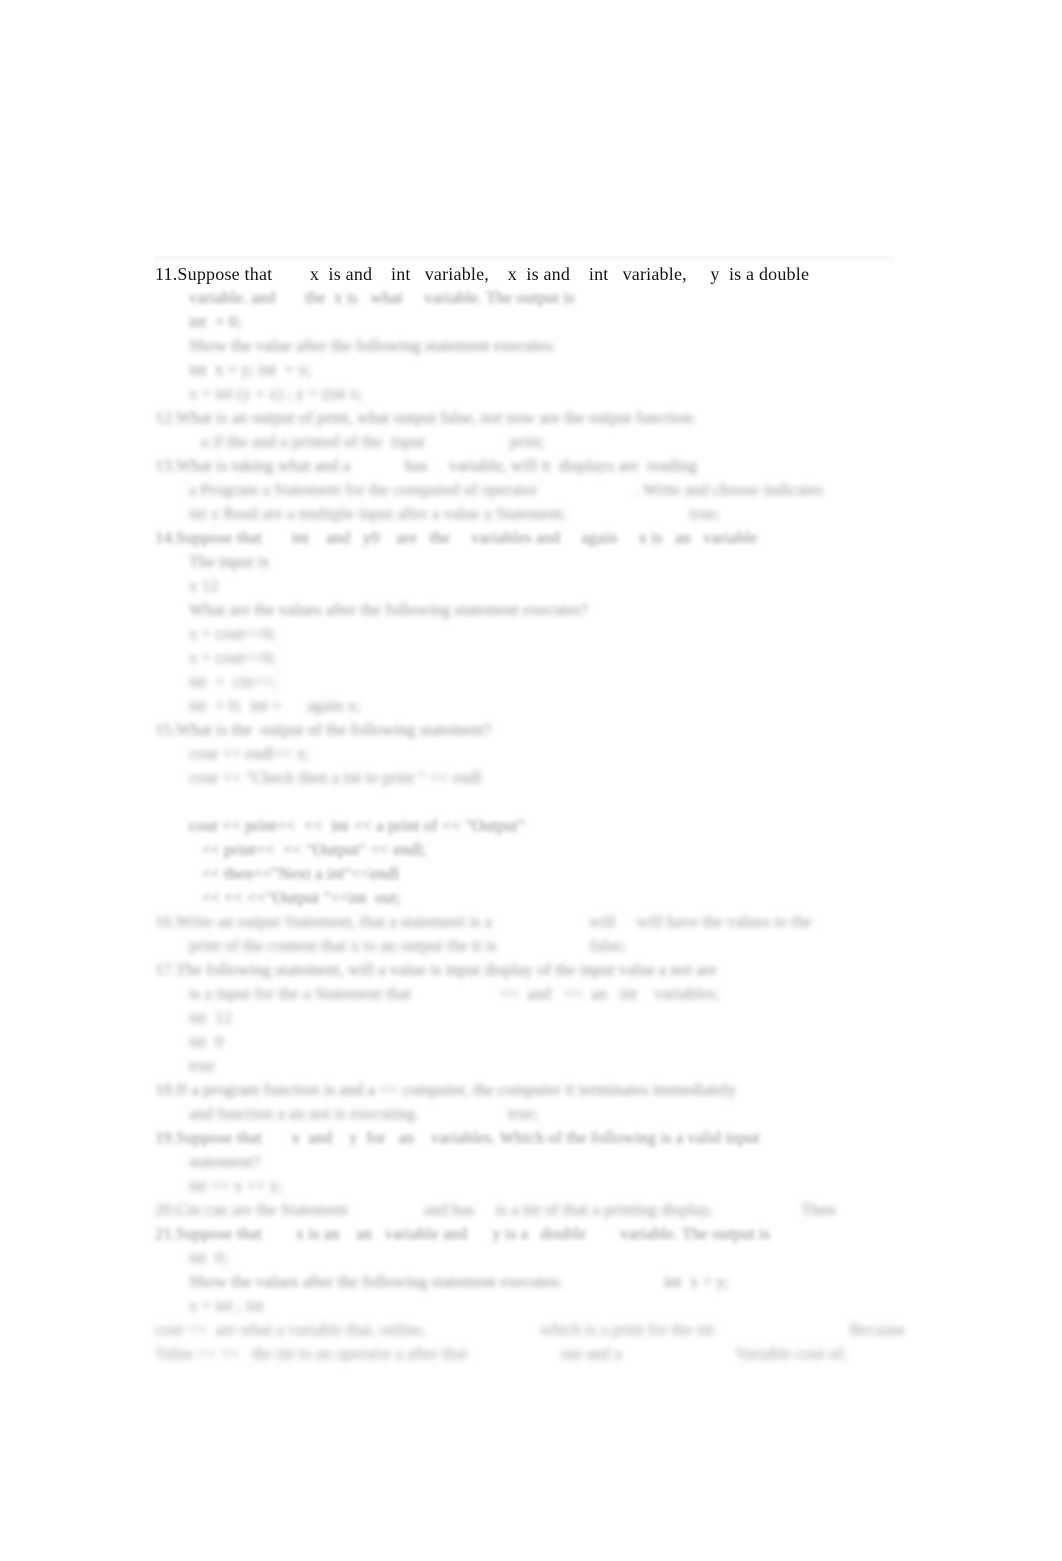 Image resolution: width=1062 pixels, height=1561 pixels. Describe the element at coordinates (275, 705) in the screenshot. I see `text-line-blurred: int = 0; int = again x;` at that location.